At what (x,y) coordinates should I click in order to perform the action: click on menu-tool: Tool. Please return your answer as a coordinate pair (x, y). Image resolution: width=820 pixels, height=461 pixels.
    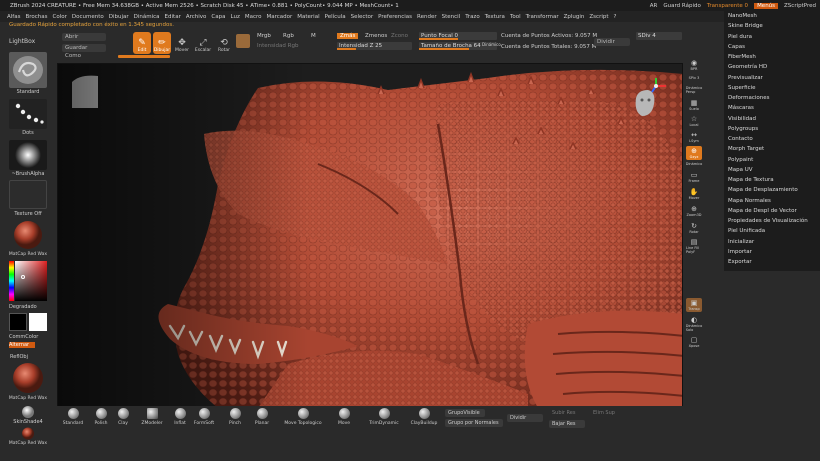
    Looking at the image, I should click on (515, 17).